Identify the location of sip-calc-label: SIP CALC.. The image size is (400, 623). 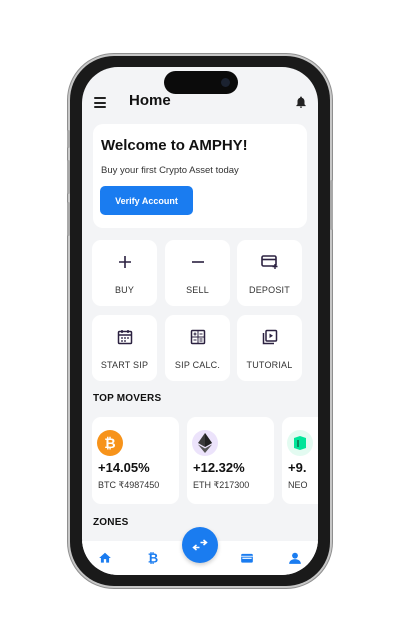
(197, 365).